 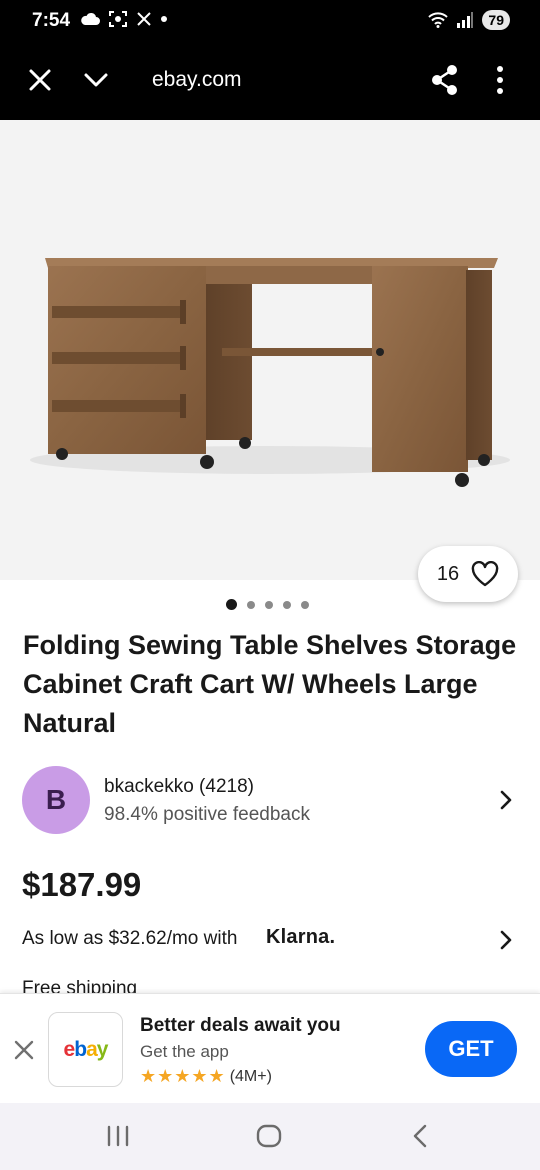 I want to click on star-rating-icon: ★★★★★, so click(x=183, y=1076).